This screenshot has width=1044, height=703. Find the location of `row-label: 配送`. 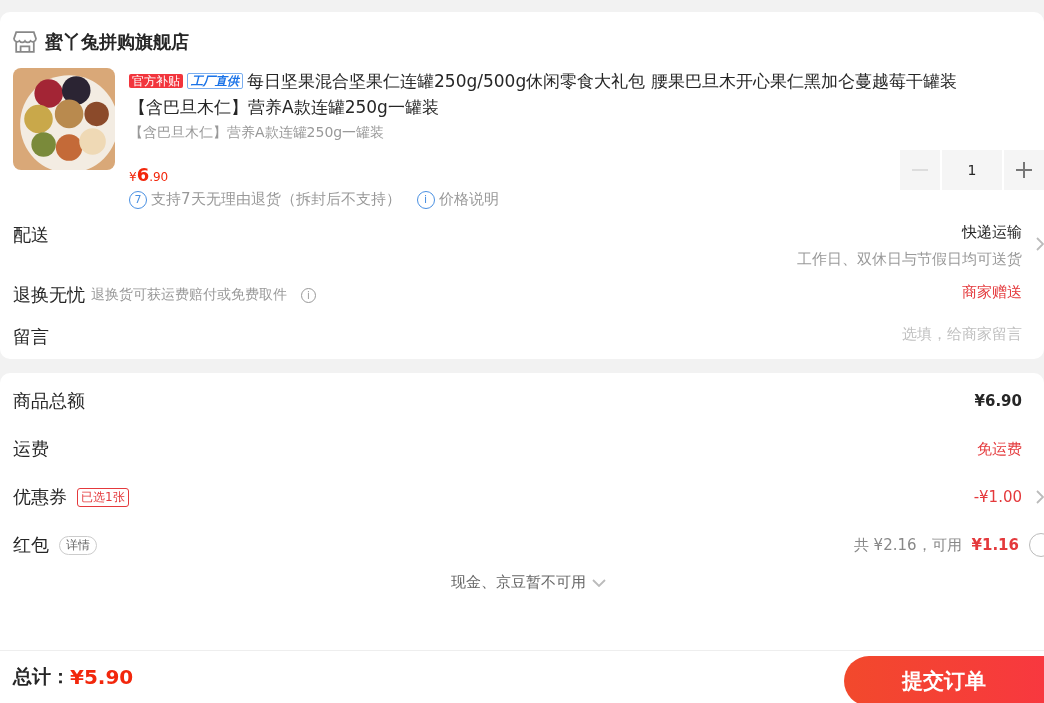

row-label: 配送 is located at coordinates (31, 235).